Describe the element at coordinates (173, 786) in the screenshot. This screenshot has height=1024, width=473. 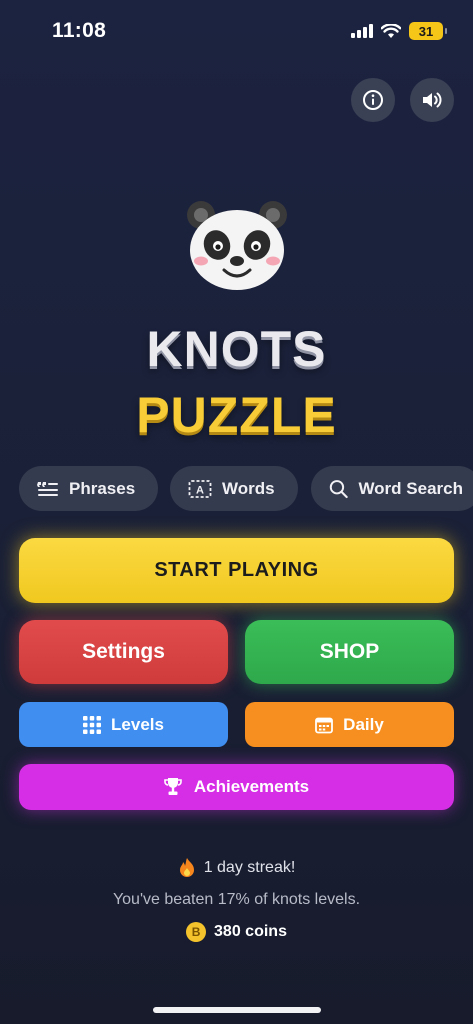
I see `trophy-icon` at that location.